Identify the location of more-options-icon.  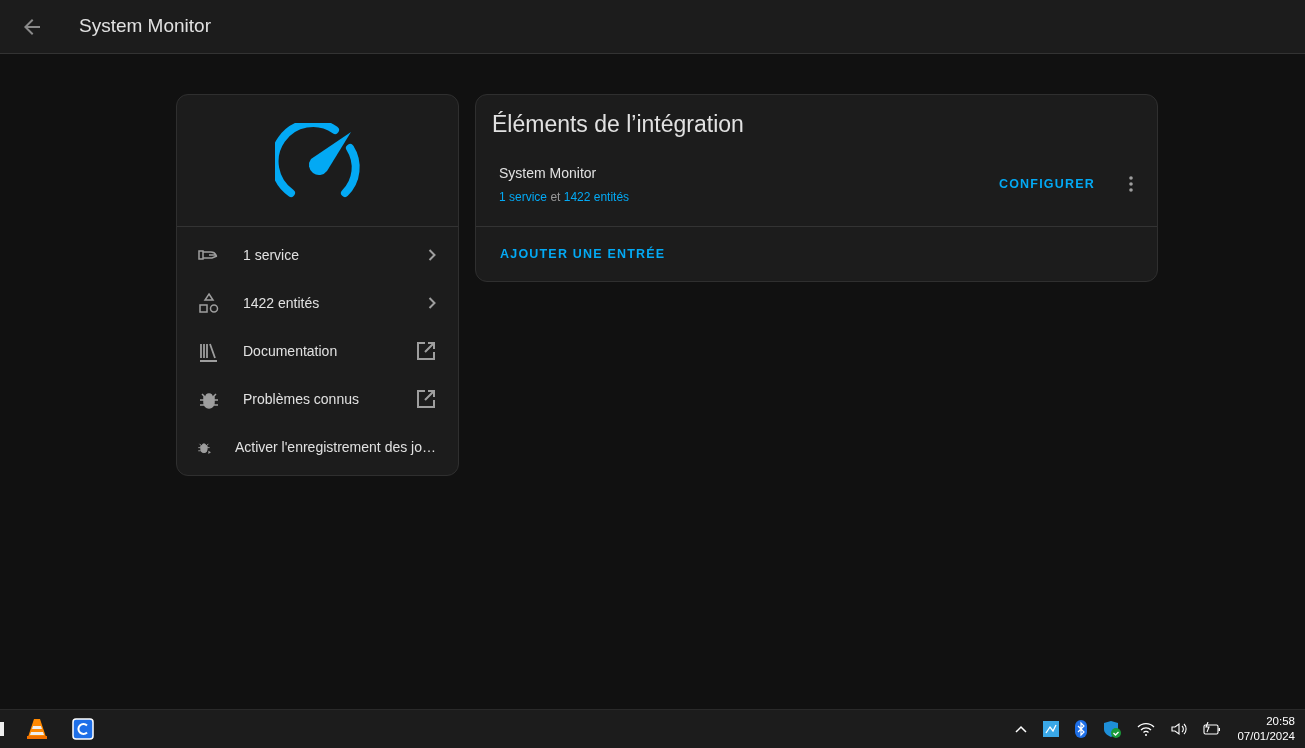
(1131, 184).